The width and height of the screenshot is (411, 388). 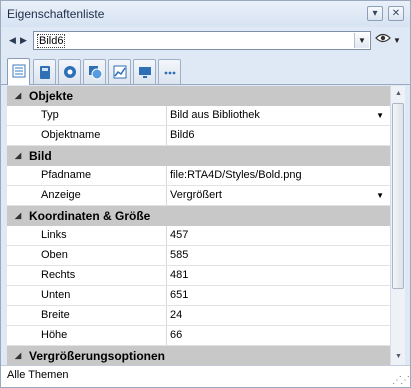 I want to click on chart-icon, so click(x=120, y=72).